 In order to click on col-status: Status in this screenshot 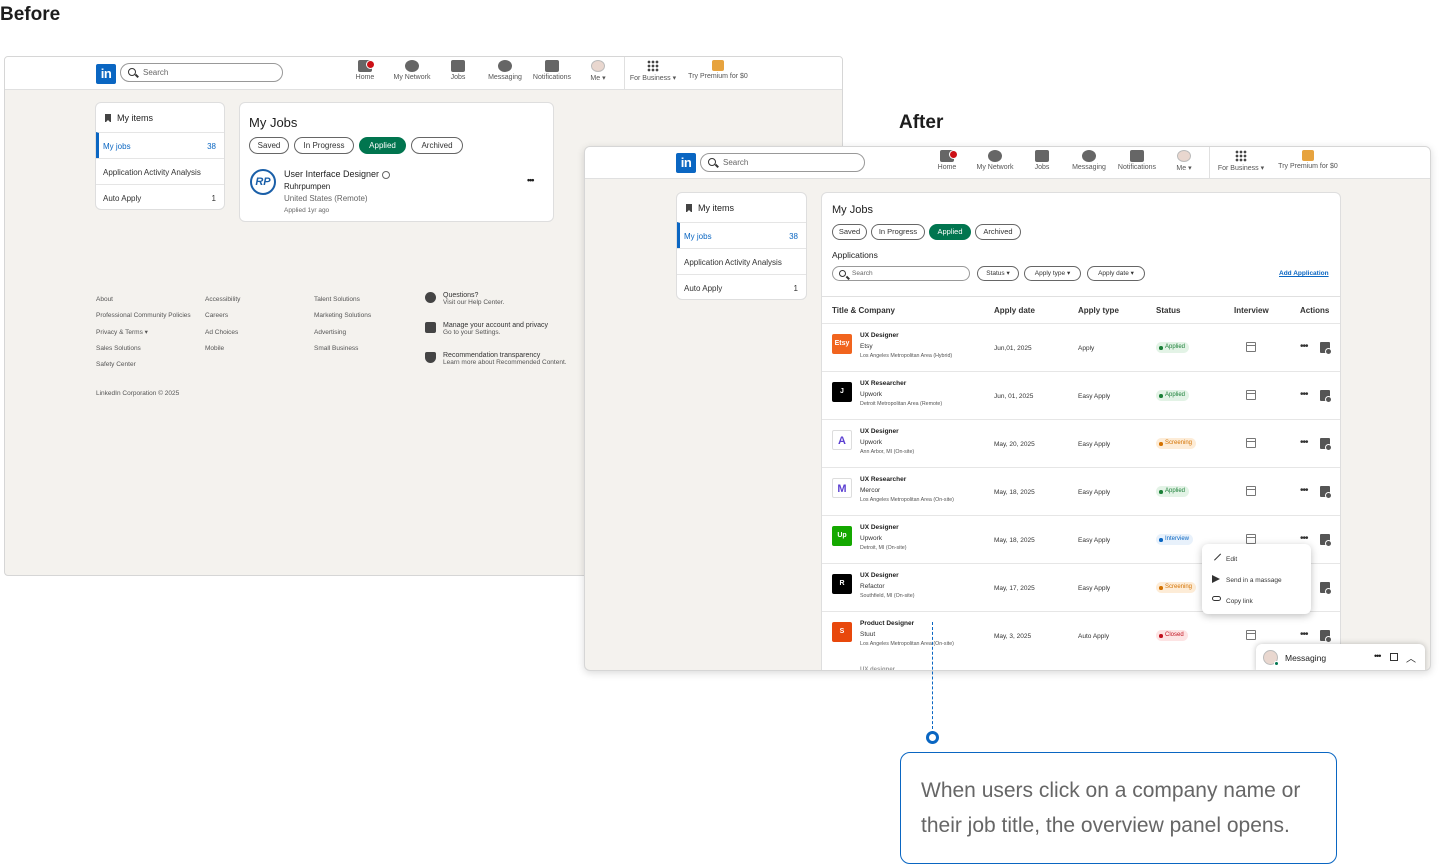, I will do `click(1168, 310)`.